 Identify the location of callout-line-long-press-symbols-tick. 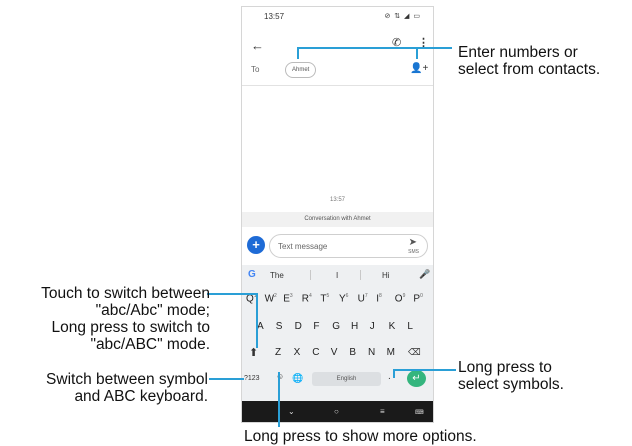
(394, 373).